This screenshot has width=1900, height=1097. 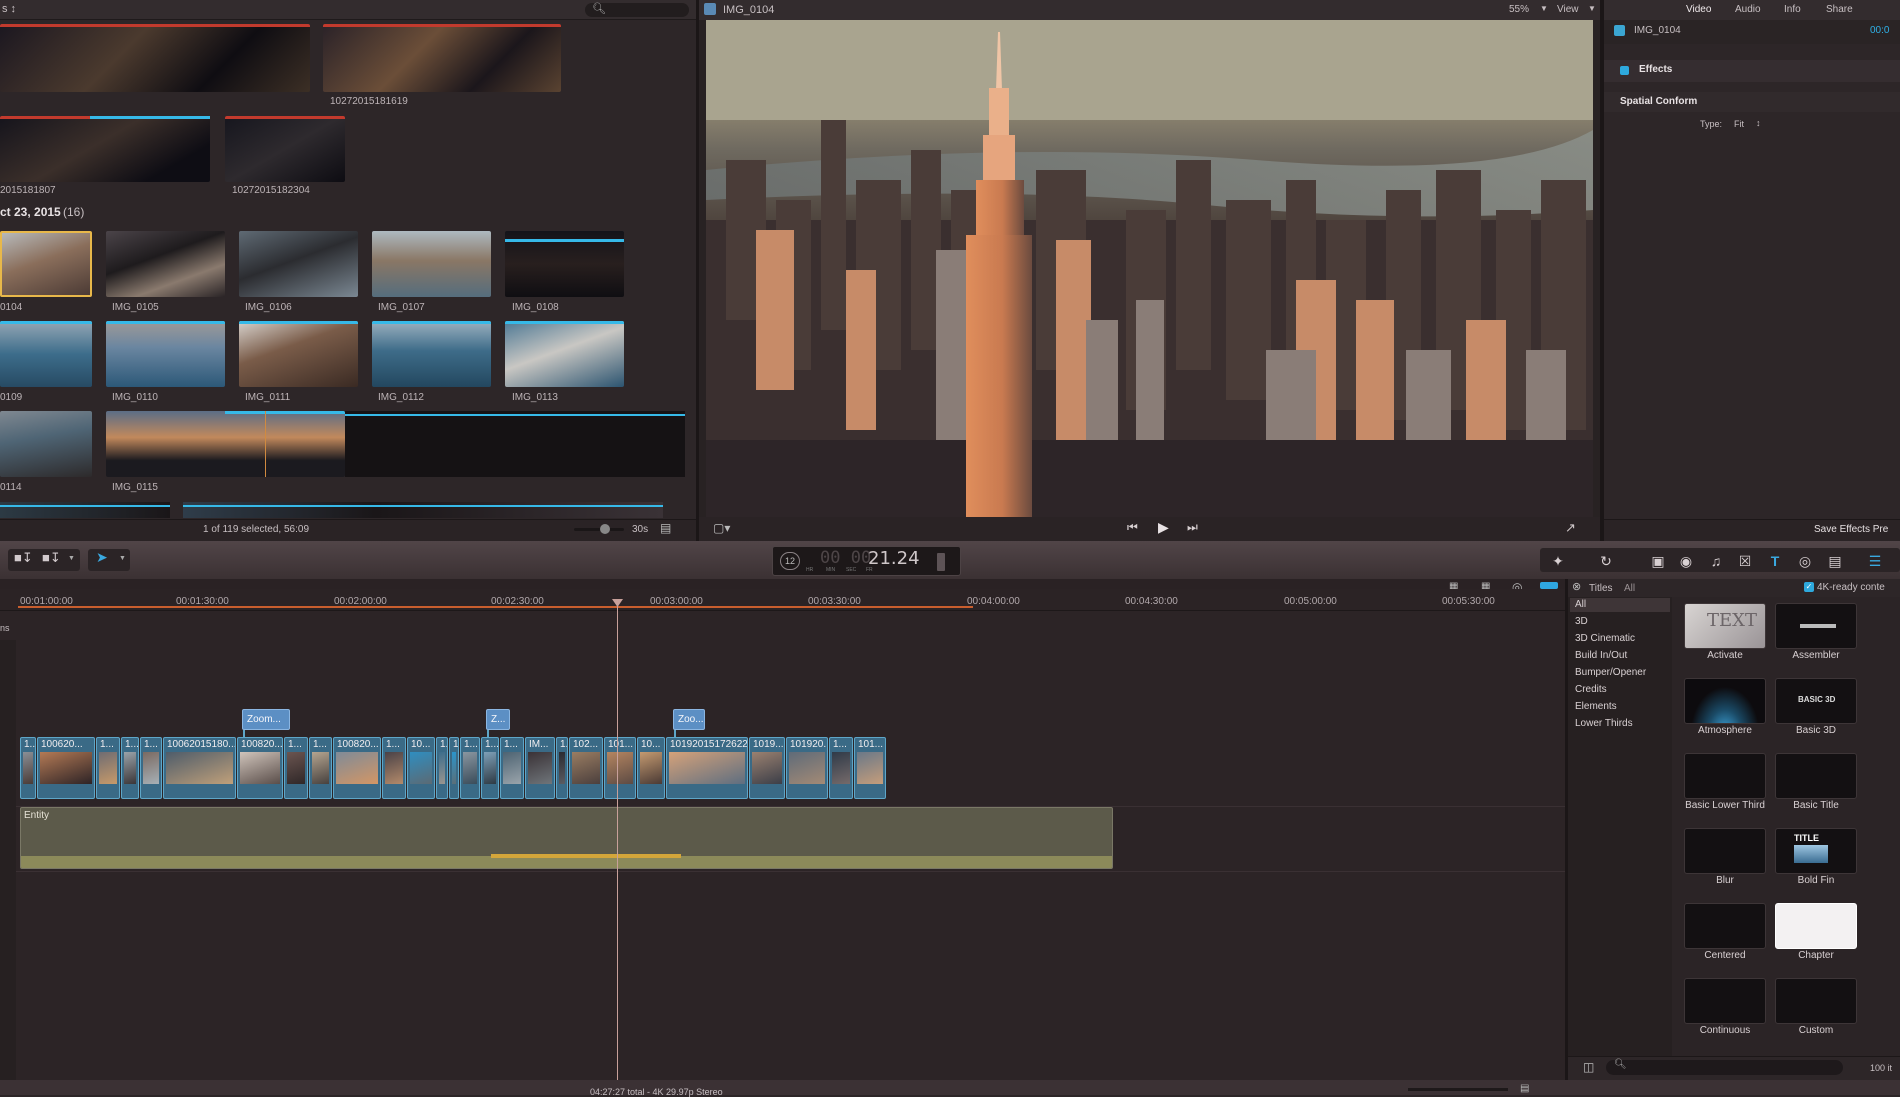 I want to click on title-thumb-custom, so click(x=1816, y=1001).